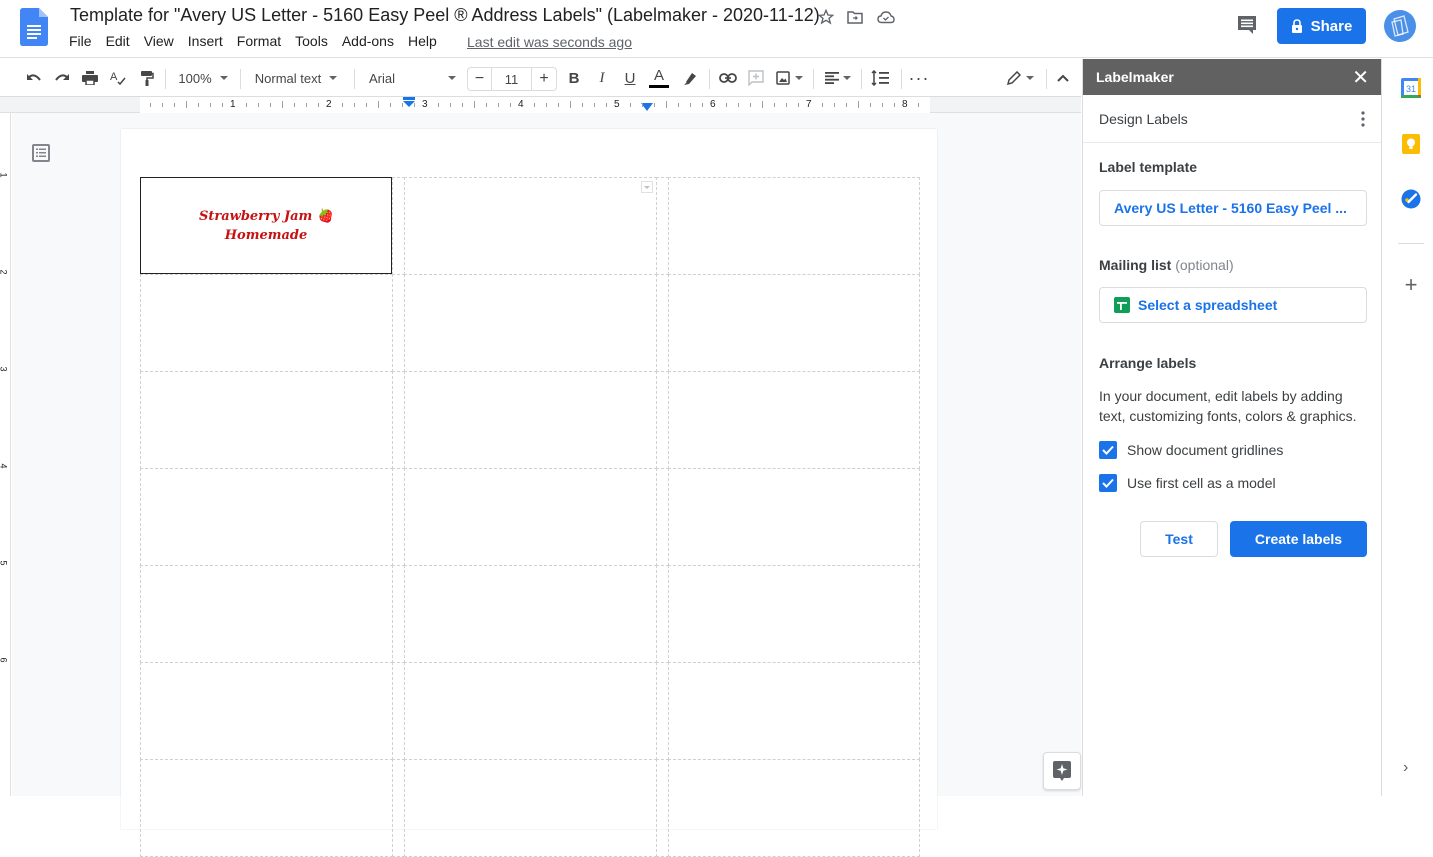  Describe the element at coordinates (630, 78) in the screenshot. I see `underline-icon: U` at that location.